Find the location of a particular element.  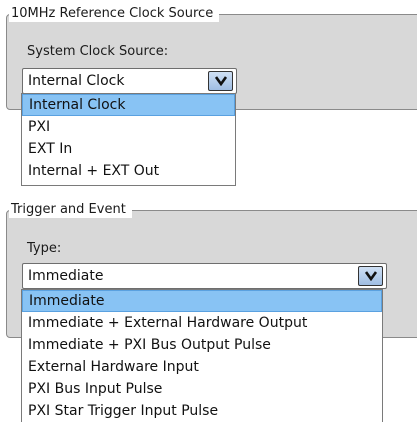

trigger-type-label: Type: is located at coordinates (44, 248).